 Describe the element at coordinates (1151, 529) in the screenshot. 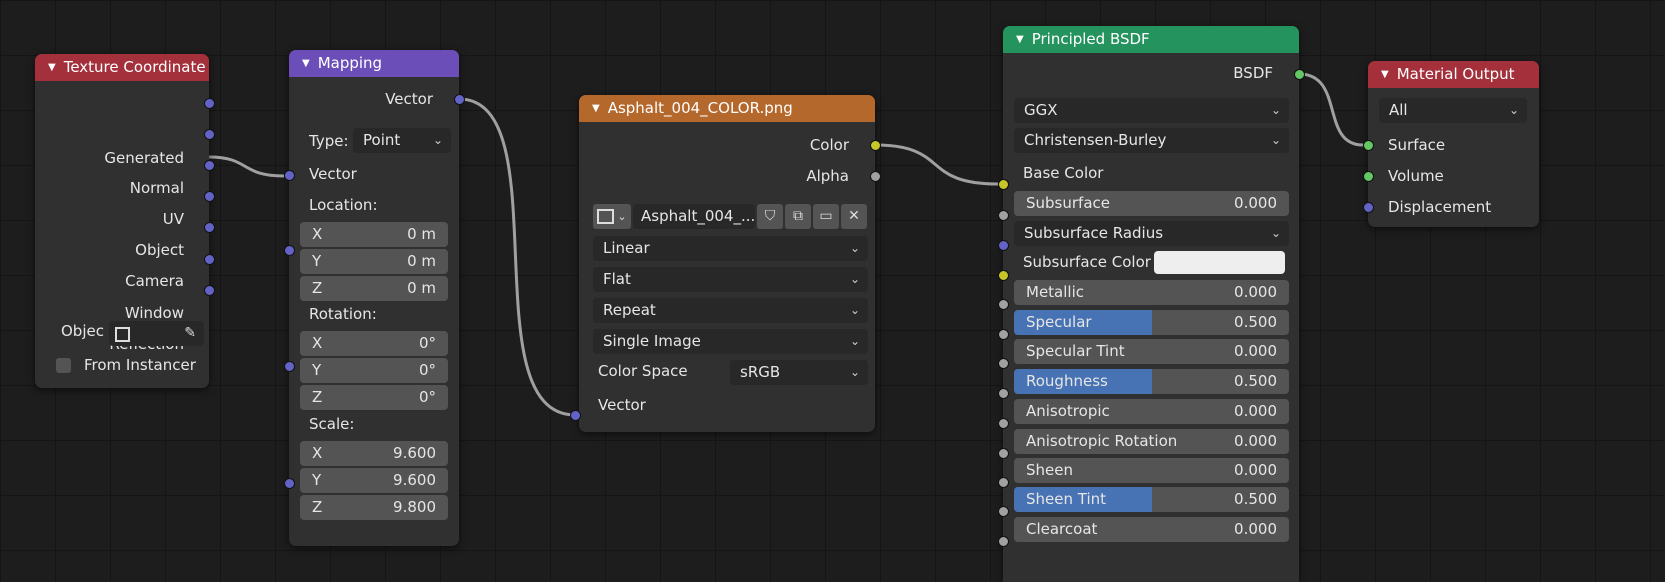

I see `clearcoat-field: Clearcoat 0.000` at that location.